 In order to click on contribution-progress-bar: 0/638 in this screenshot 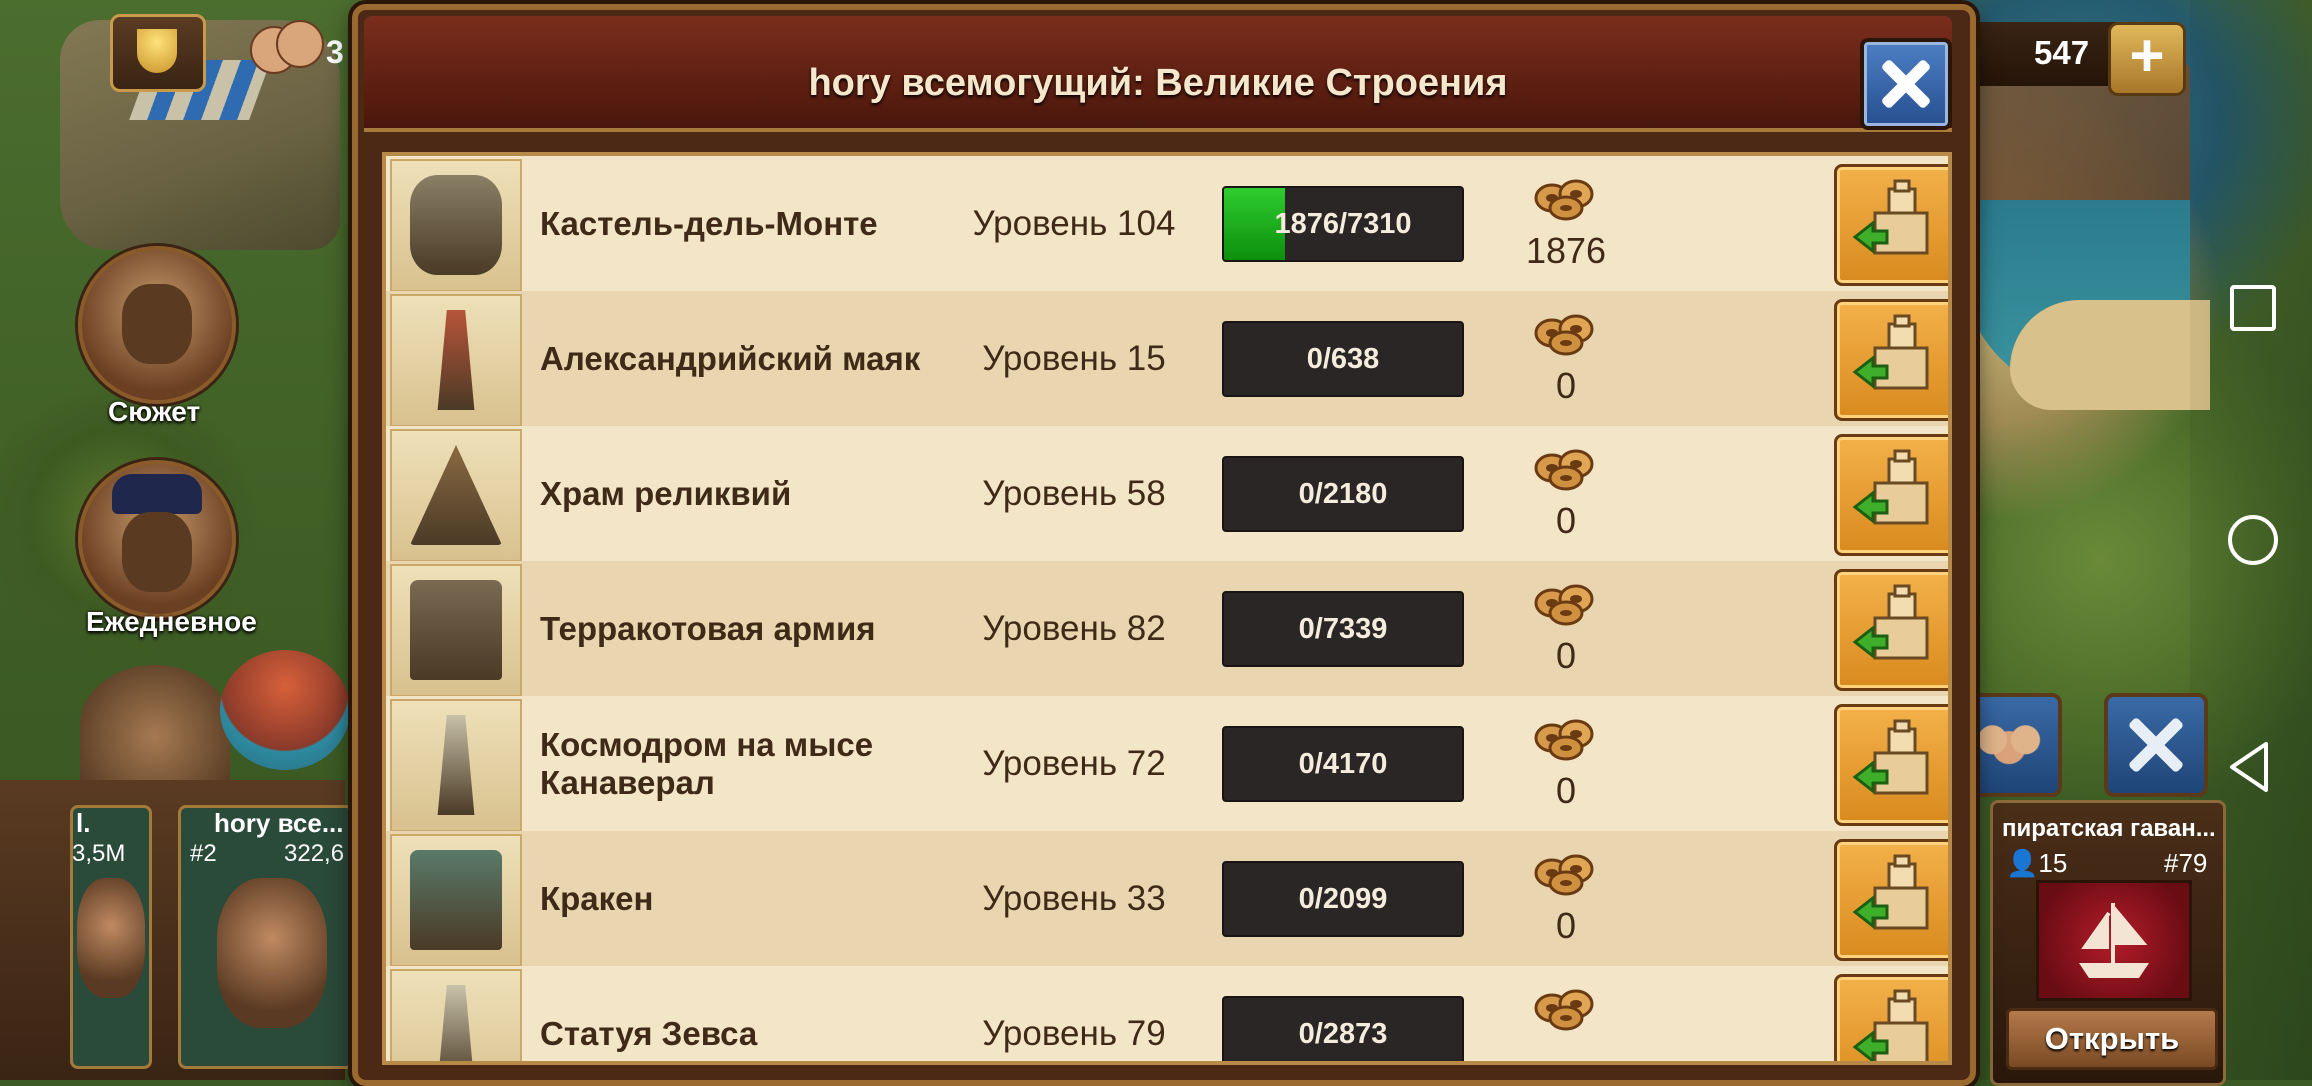, I will do `click(1343, 359)`.